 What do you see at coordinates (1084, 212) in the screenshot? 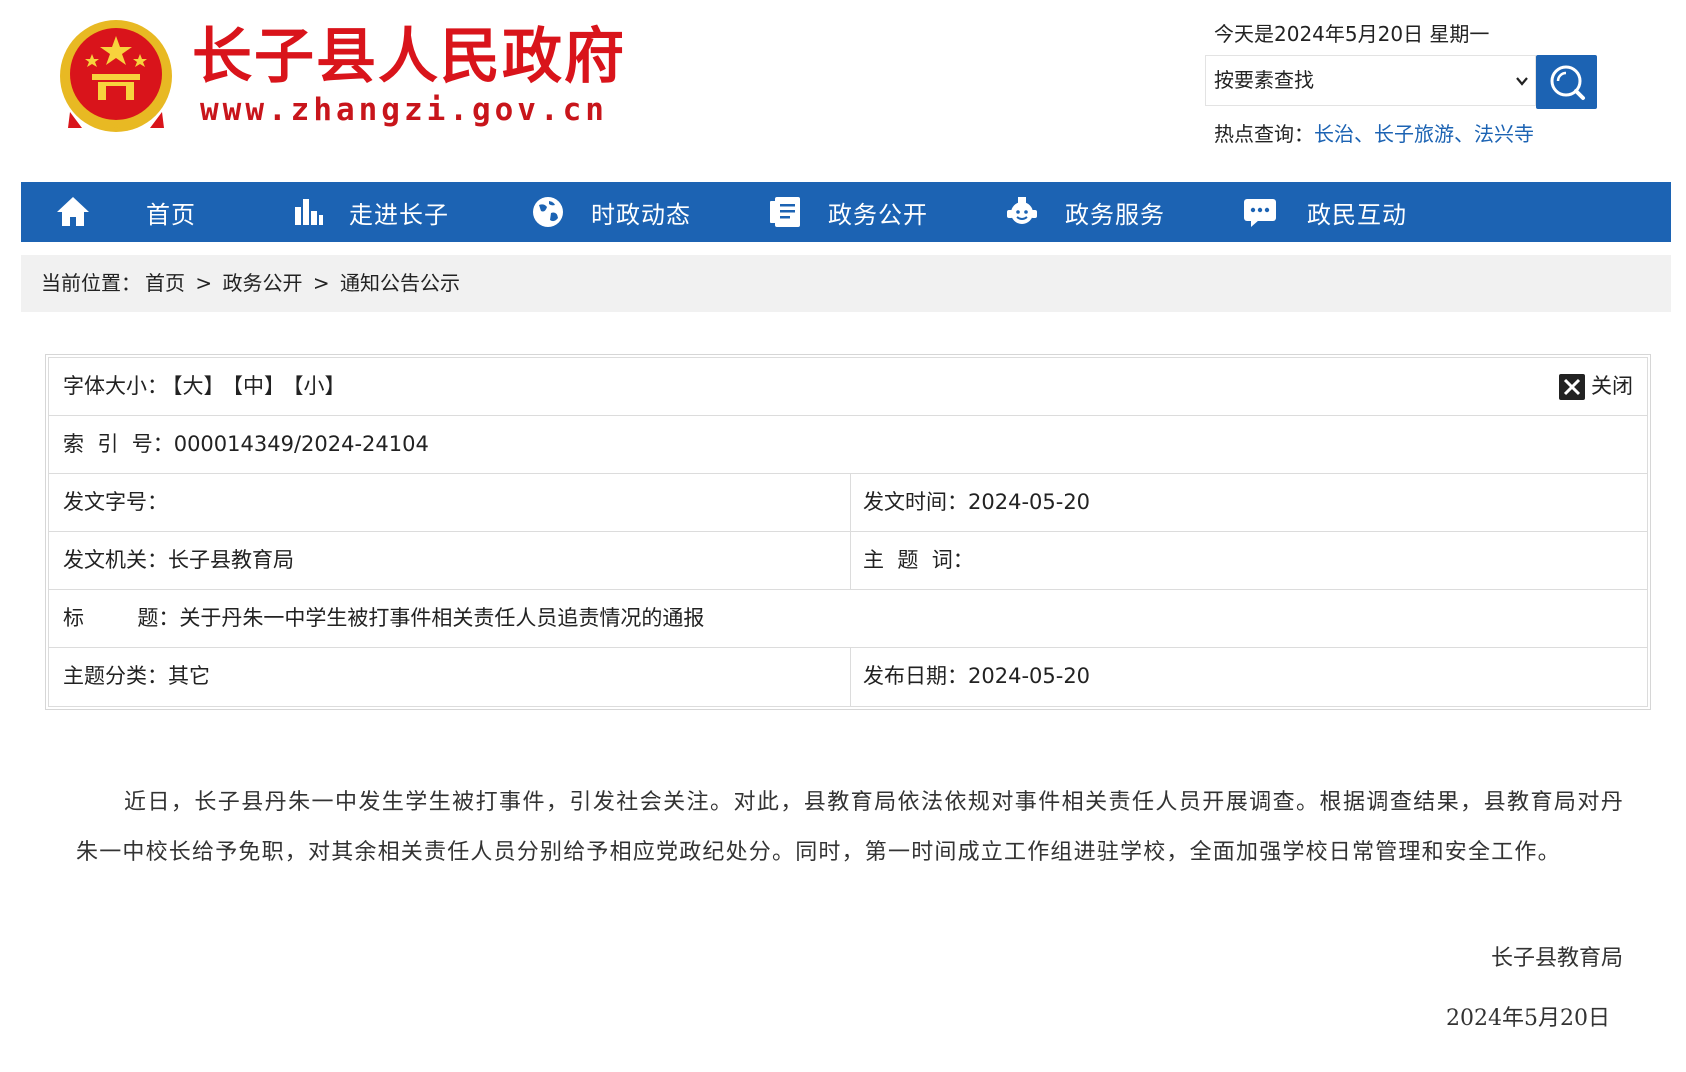
I see `nav-item-gov-services: 政务服务` at bounding box center [1084, 212].